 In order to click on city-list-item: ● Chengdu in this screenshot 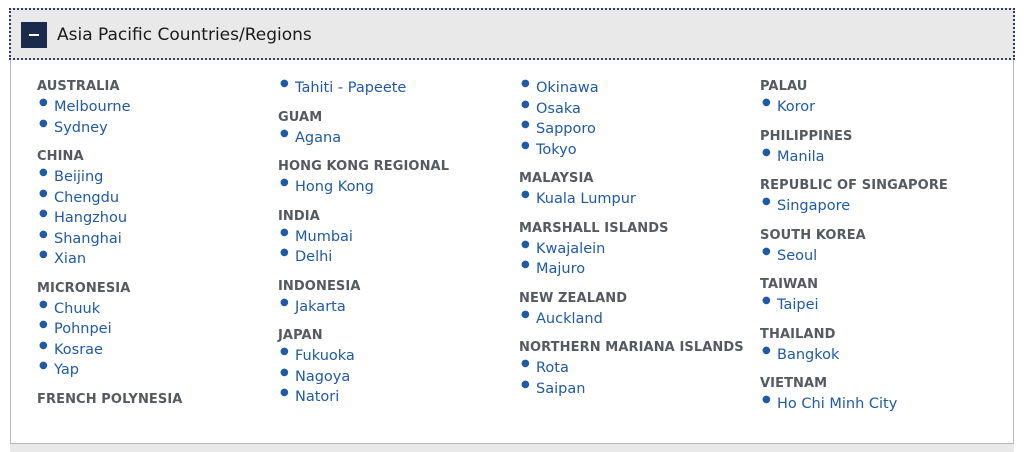, I will do `click(152, 198)`.